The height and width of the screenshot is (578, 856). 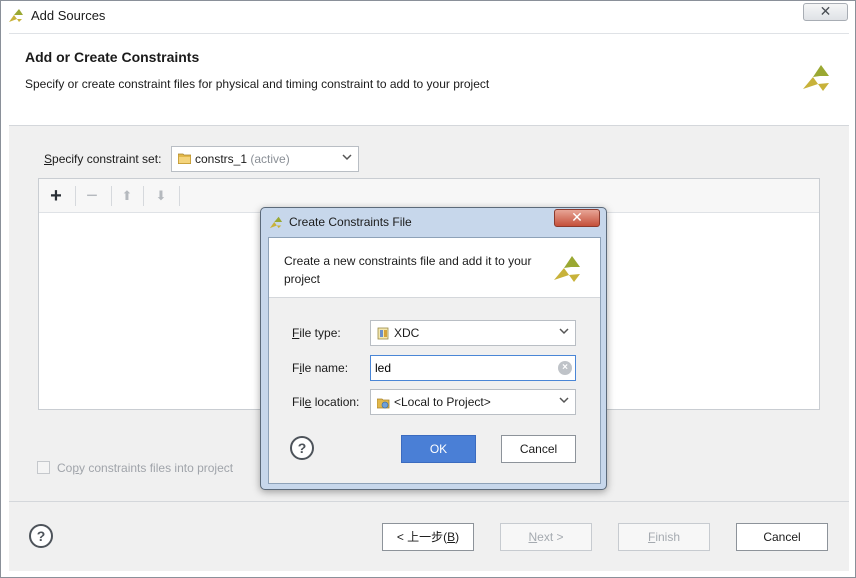 What do you see at coordinates (565, 368) in the screenshot?
I see `clear-icon: ×` at bounding box center [565, 368].